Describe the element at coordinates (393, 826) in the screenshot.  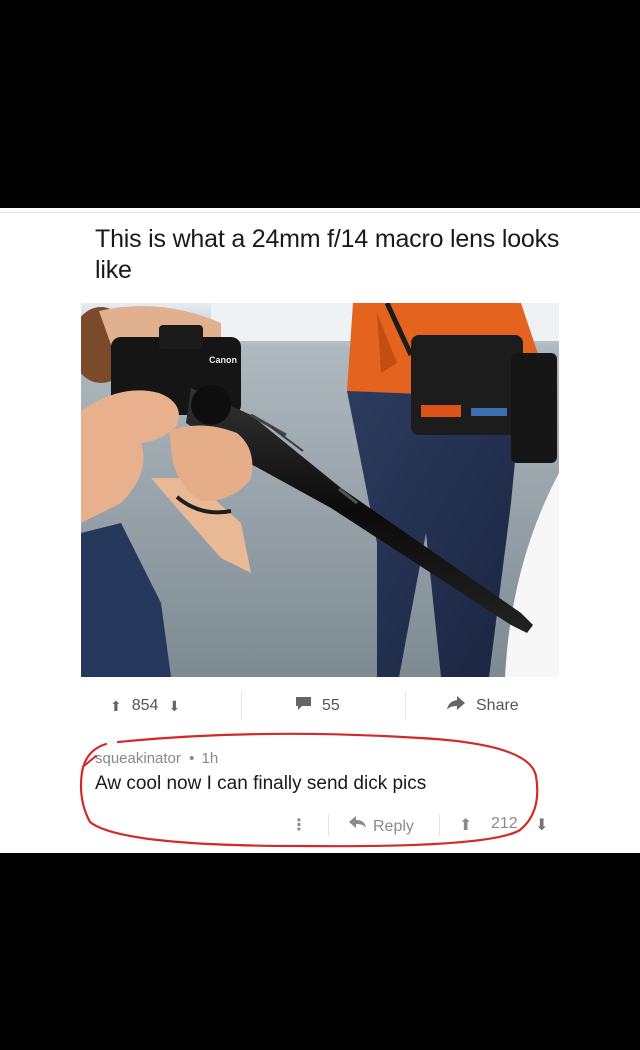
I see `reply-label: Reply` at that location.